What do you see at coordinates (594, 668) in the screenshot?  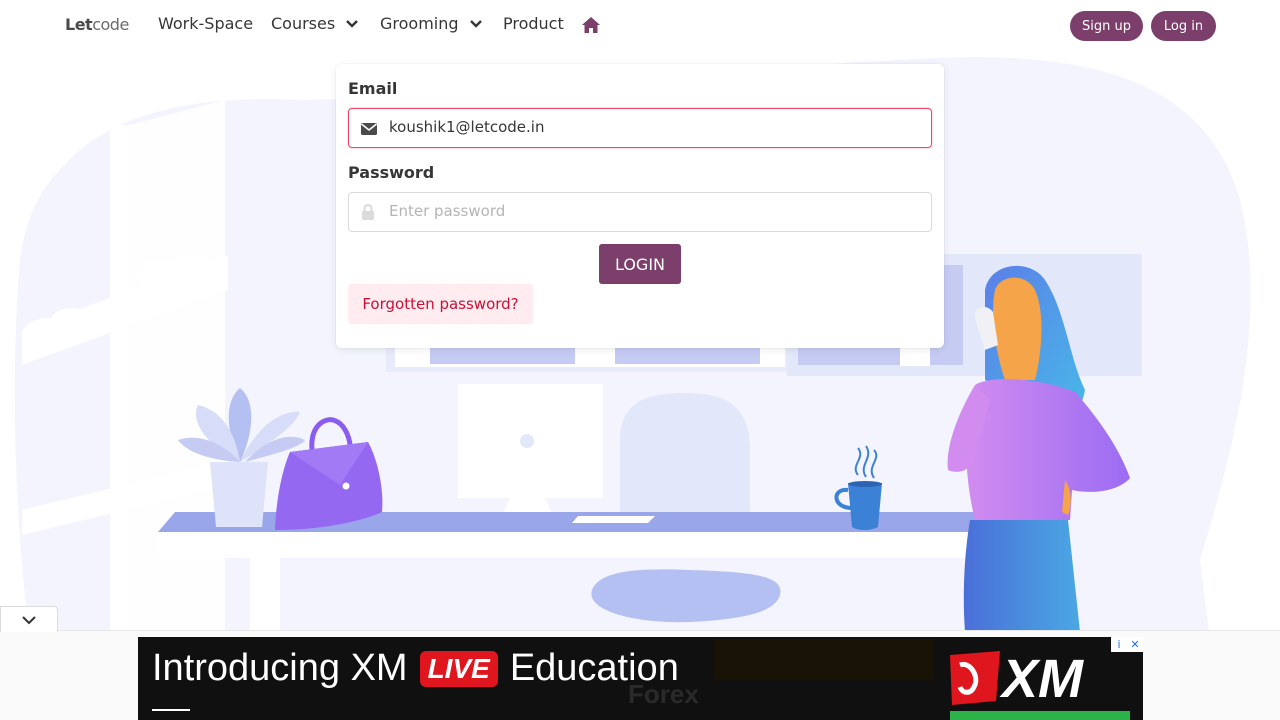 I see `ad-headline-part2: Education` at bounding box center [594, 668].